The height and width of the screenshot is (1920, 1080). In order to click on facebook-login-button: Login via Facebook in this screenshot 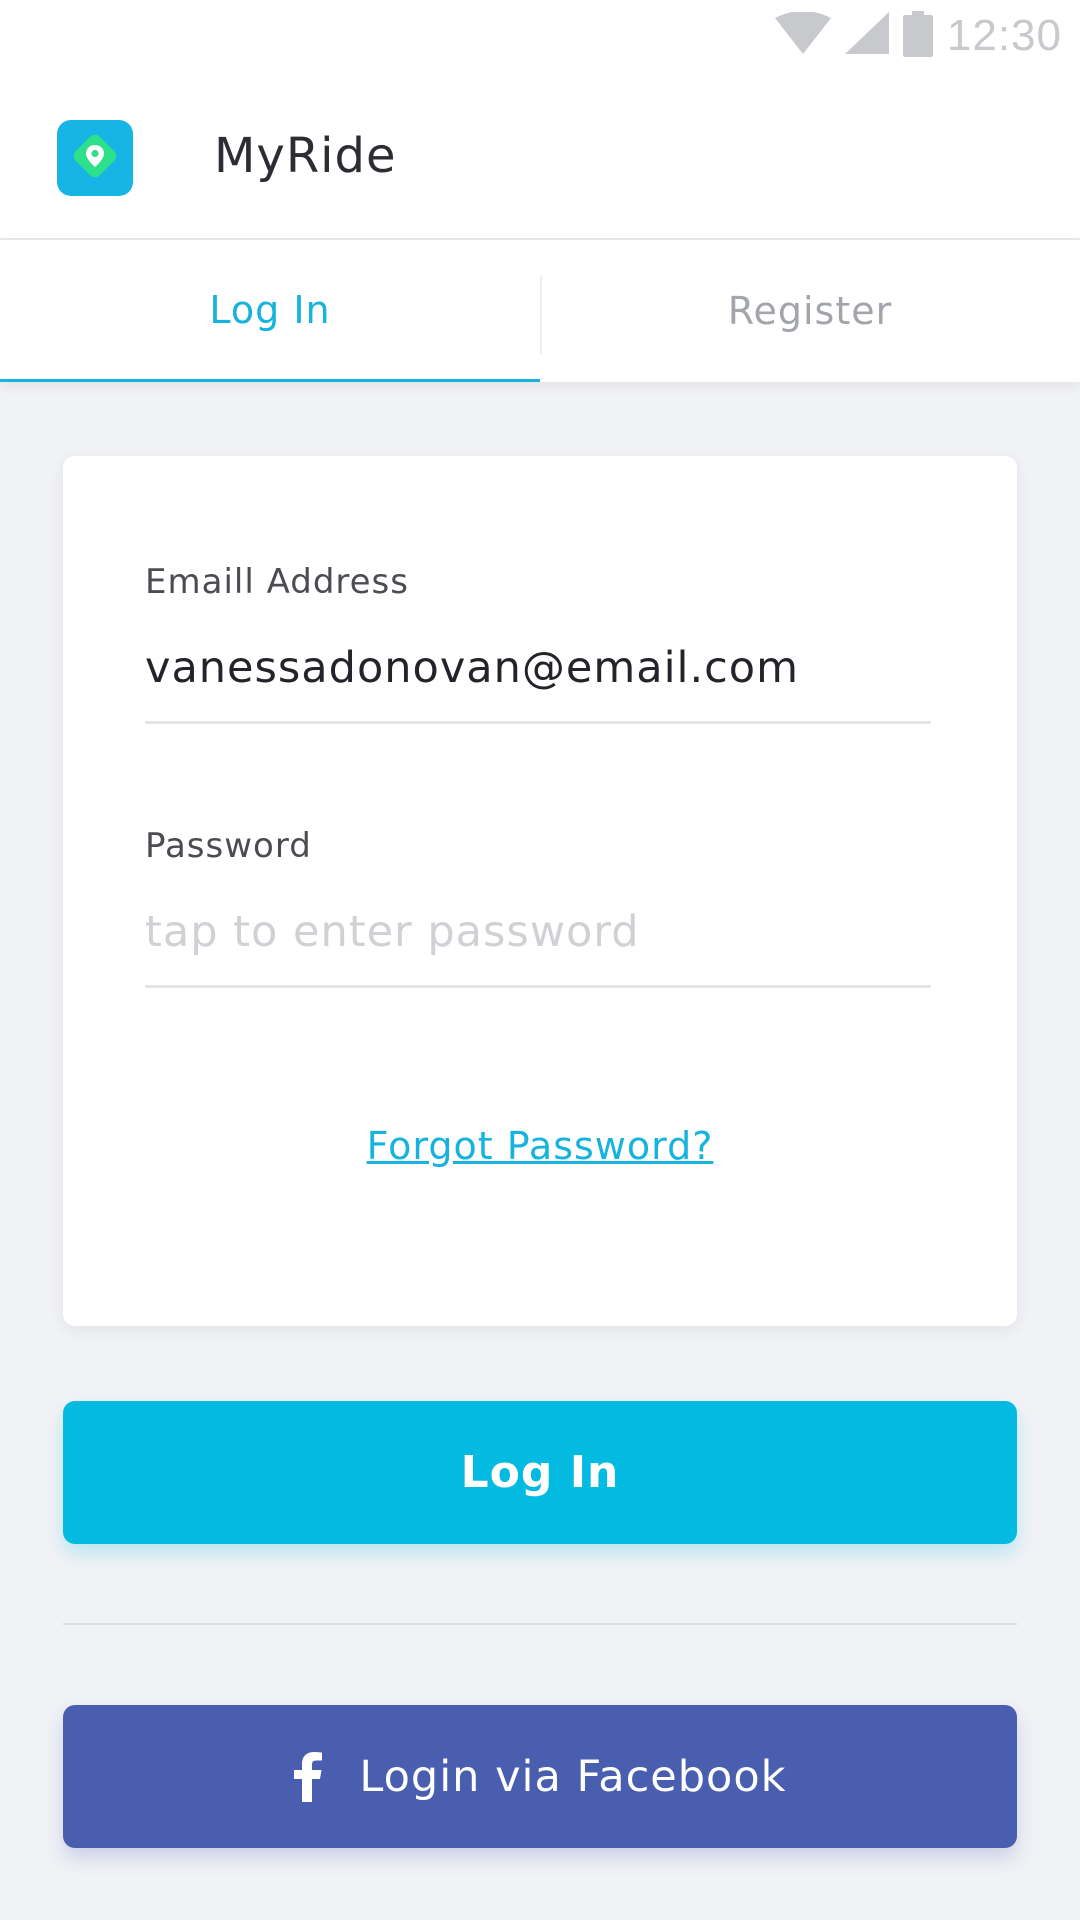, I will do `click(540, 1776)`.